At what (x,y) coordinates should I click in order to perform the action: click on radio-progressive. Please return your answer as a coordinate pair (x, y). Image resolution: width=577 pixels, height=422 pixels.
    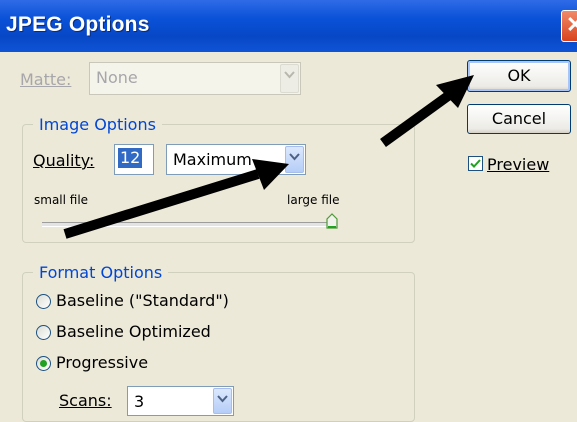
    Looking at the image, I should click on (43, 363).